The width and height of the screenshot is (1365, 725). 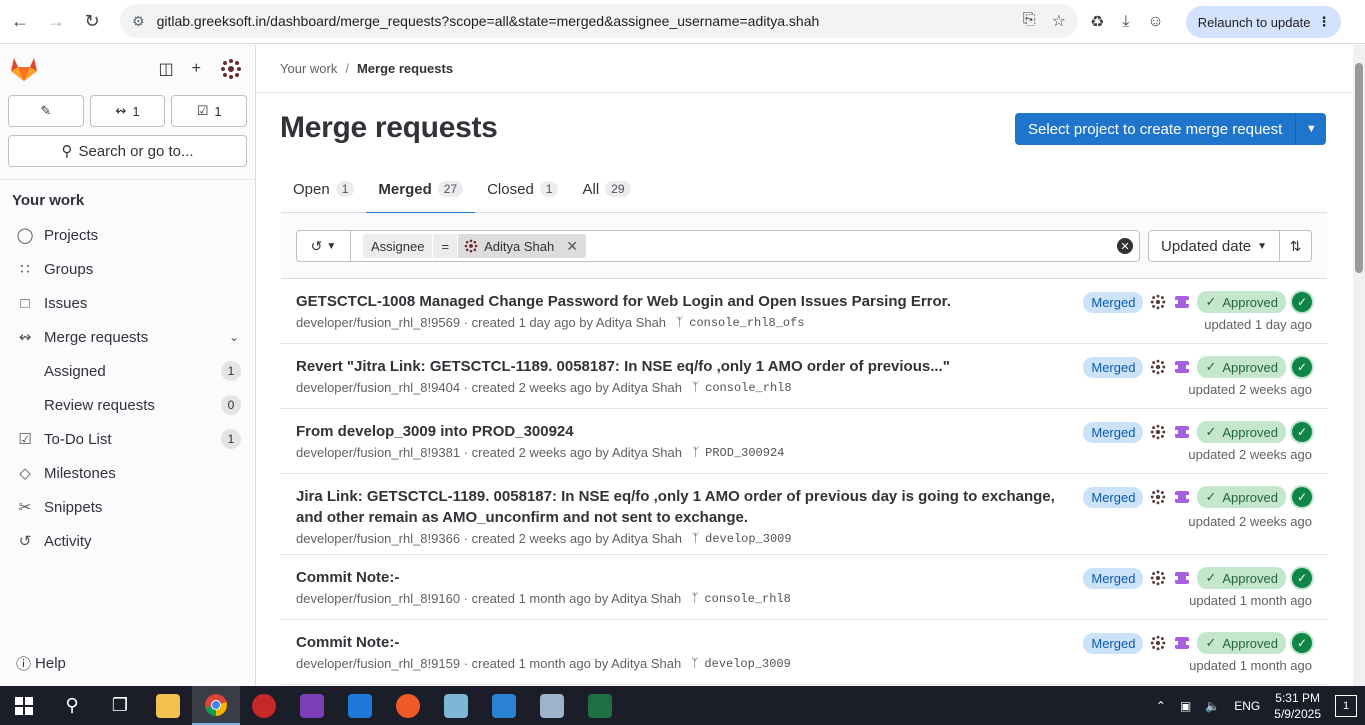 What do you see at coordinates (745, 246) in the screenshot?
I see `filtered-search-input: Assignee = Aditya Shah ✕ ✕` at bounding box center [745, 246].